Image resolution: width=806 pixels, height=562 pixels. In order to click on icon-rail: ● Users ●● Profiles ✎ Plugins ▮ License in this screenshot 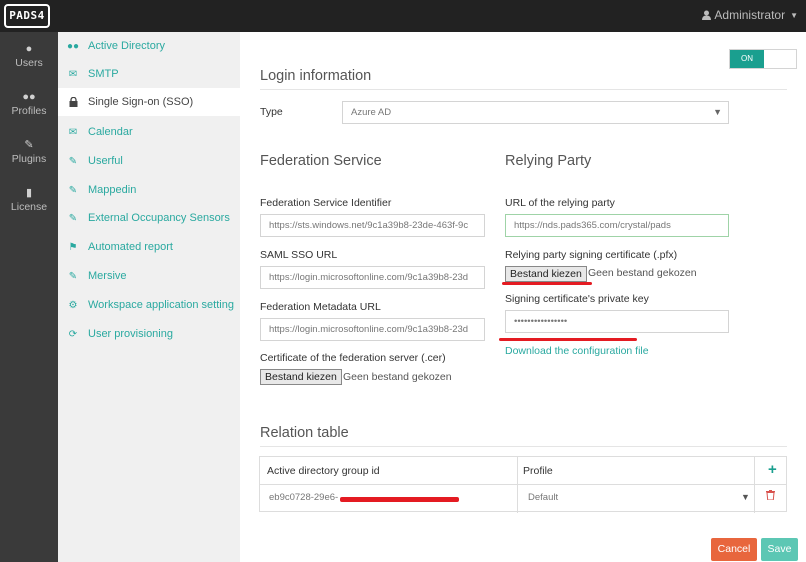, I will do `click(29, 297)`.